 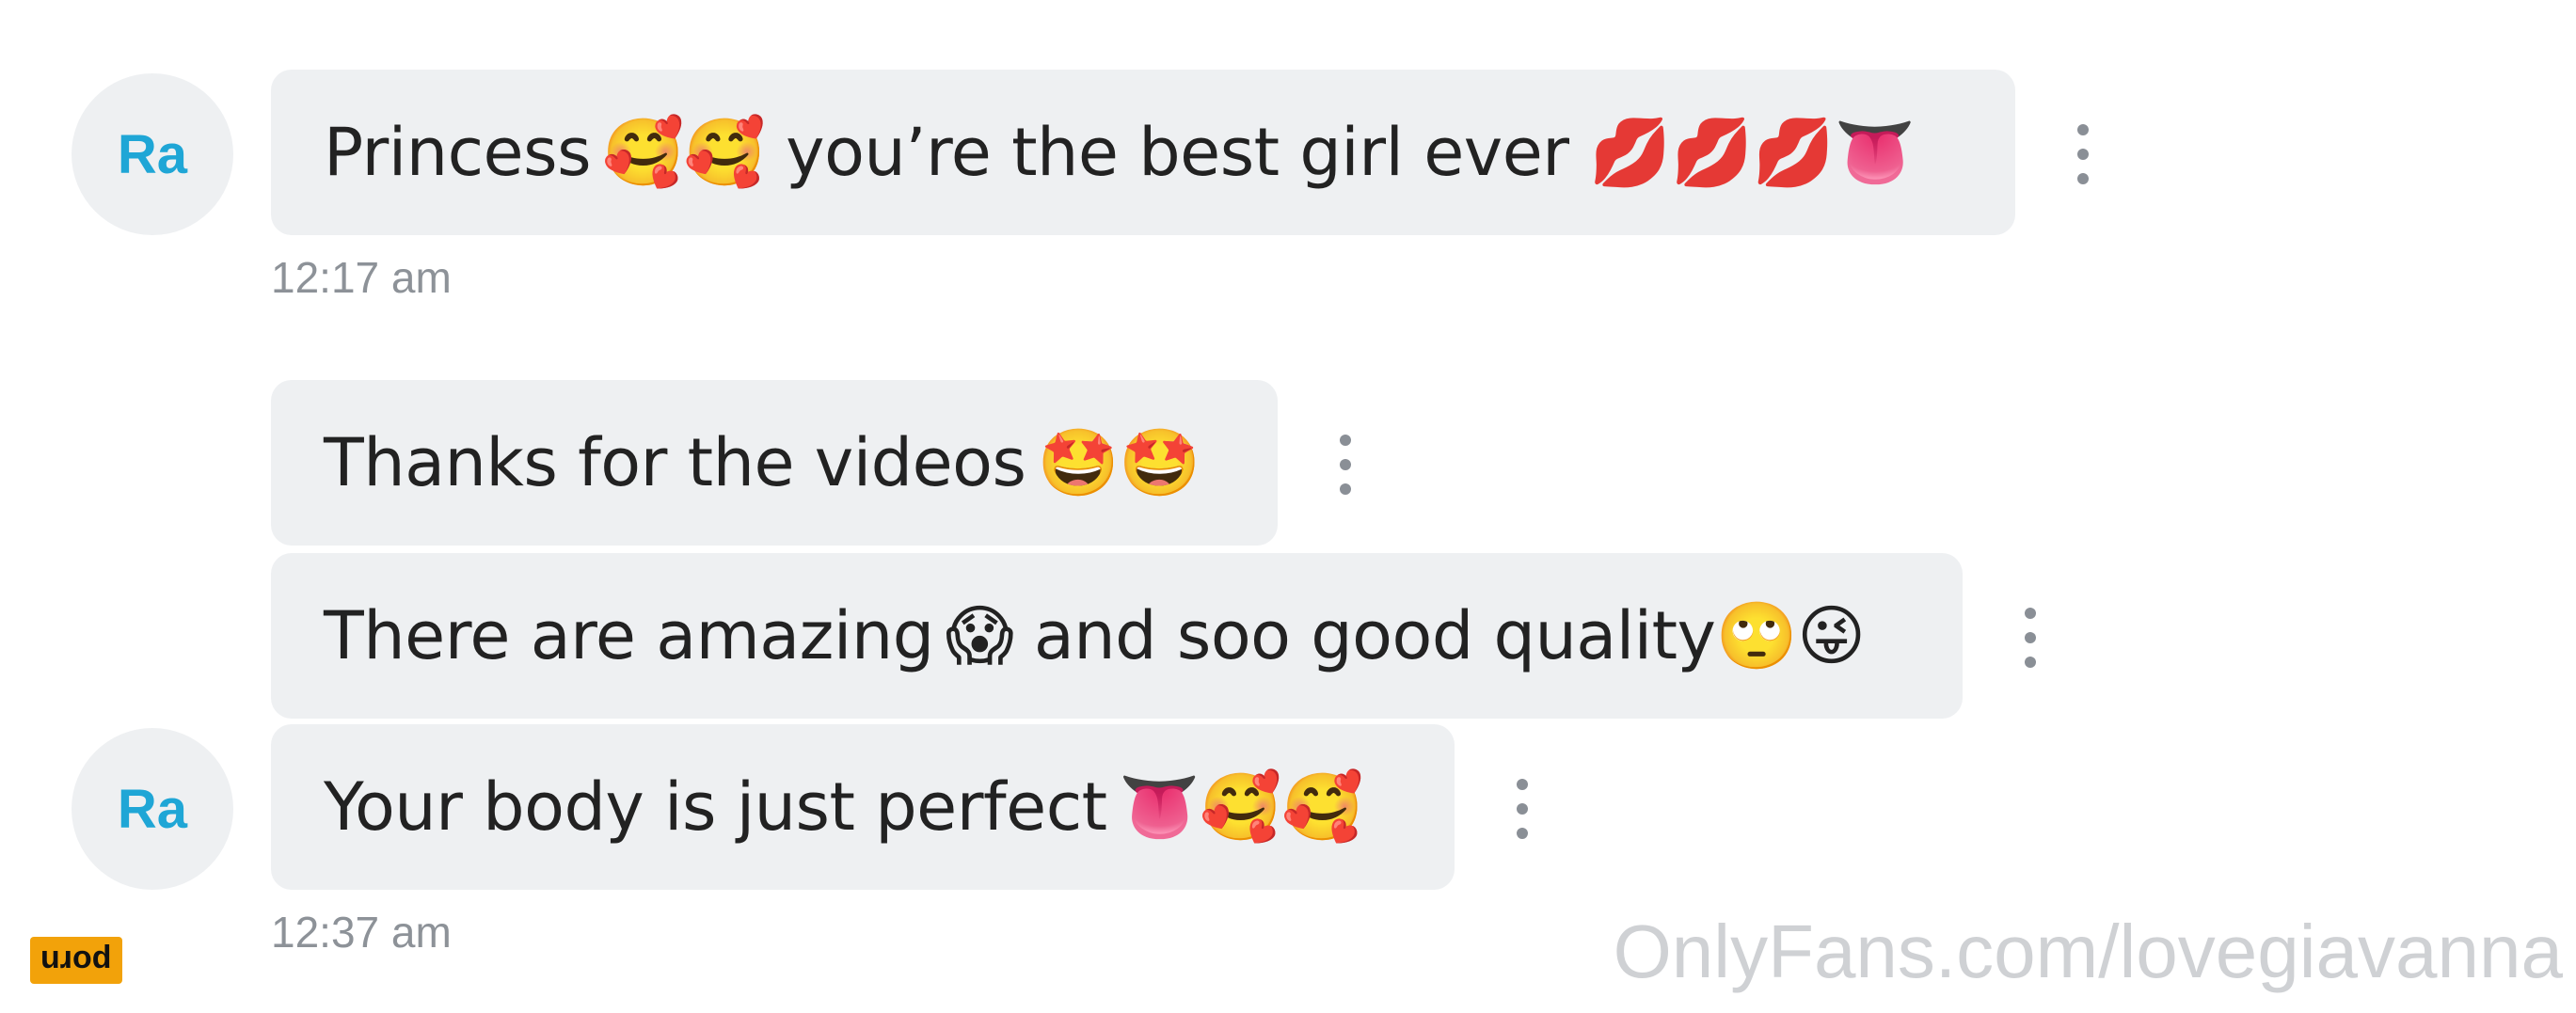 What do you see at coordinates (361, 932) in the screenshot?
I see `message-timestamp: 12:37 am` at bounding box center [361, 932].